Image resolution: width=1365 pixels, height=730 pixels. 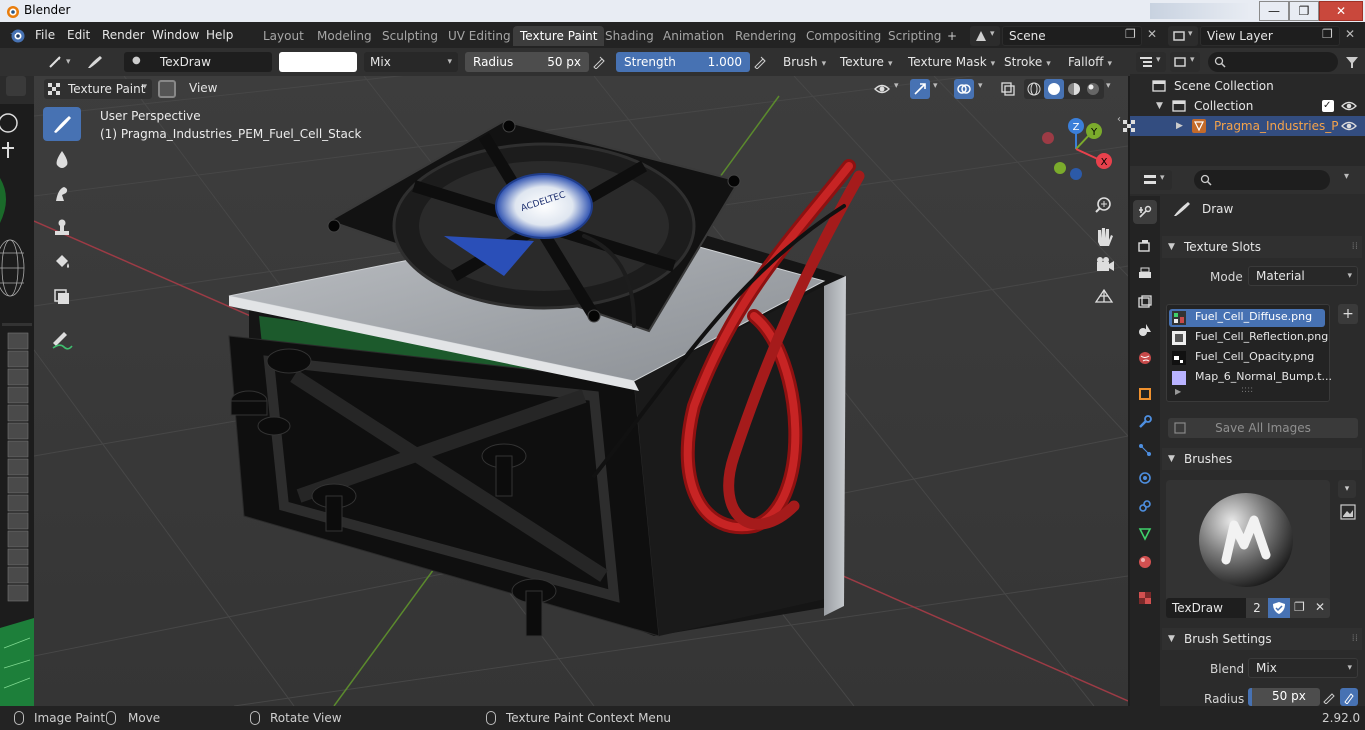 What do you see at coordinates (1341, 11) in the screenshot?
I see `close-button: ✕` at bounding box center [1341, 11].